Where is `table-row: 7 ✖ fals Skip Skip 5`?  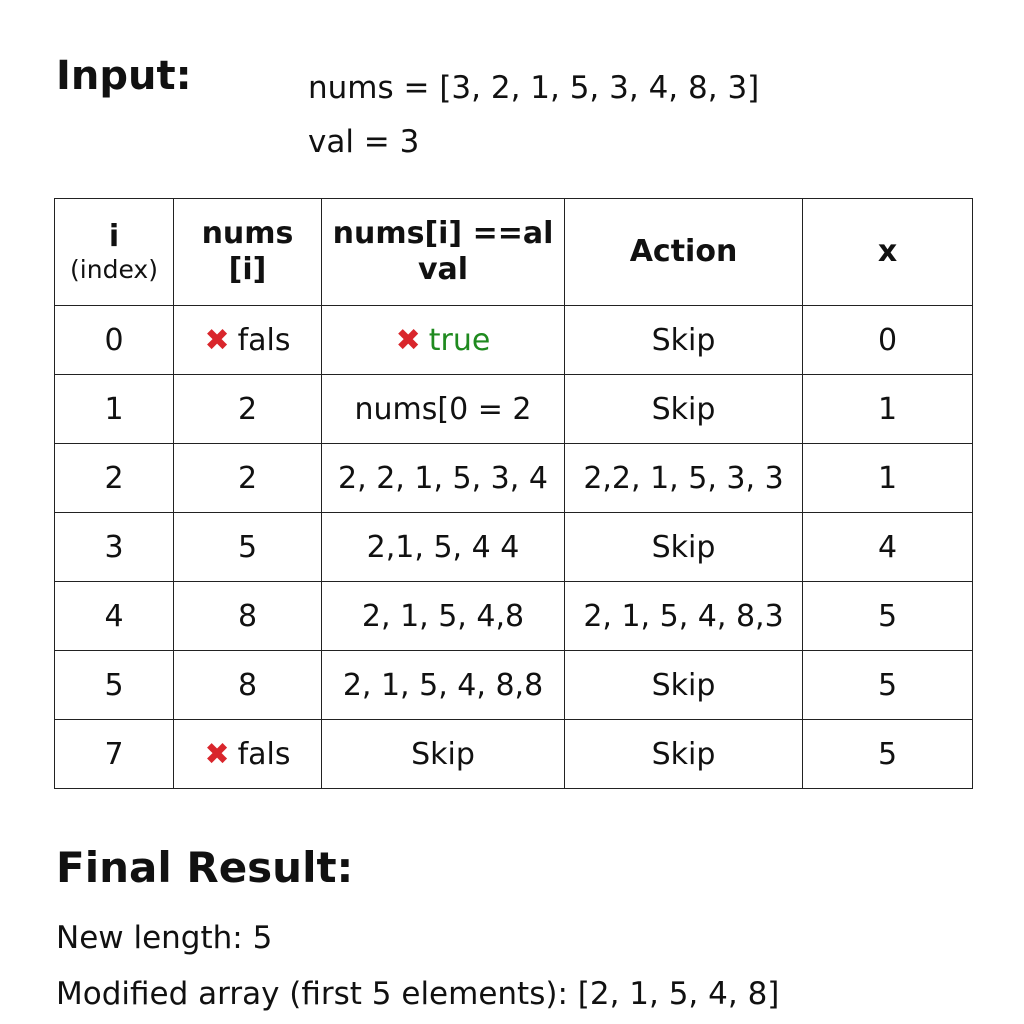
table-row: 7 ✖ fals Skip Skip 5 is located at coordinates (513, 754).